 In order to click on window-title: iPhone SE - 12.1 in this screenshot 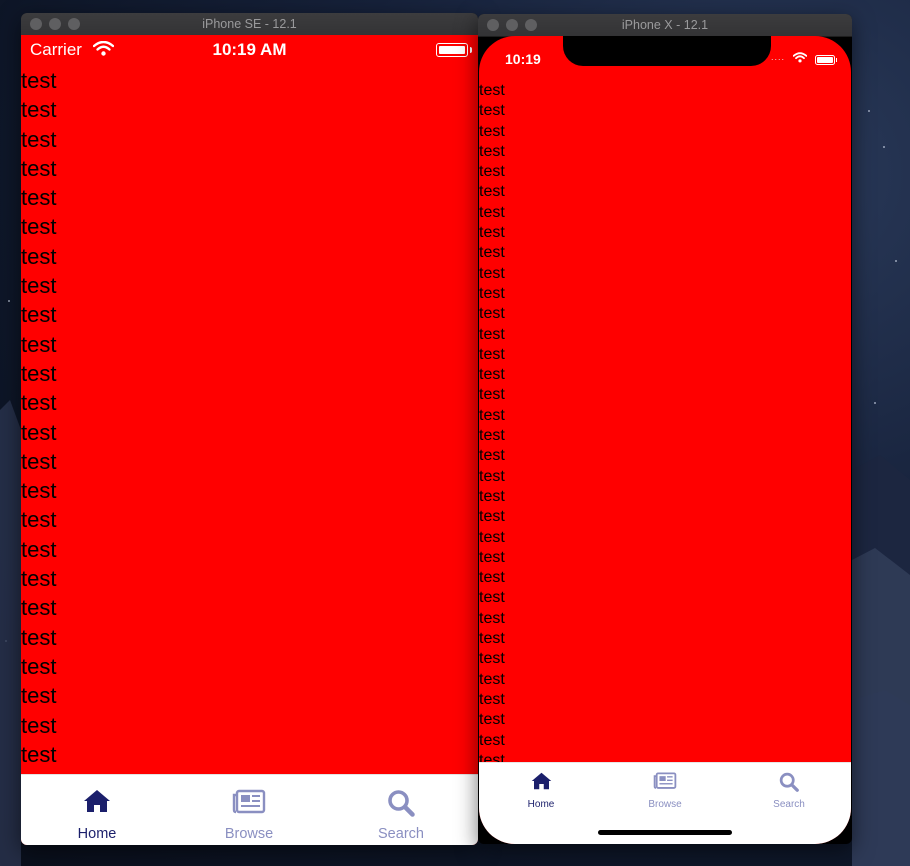, I will do `click(249, 24)`.